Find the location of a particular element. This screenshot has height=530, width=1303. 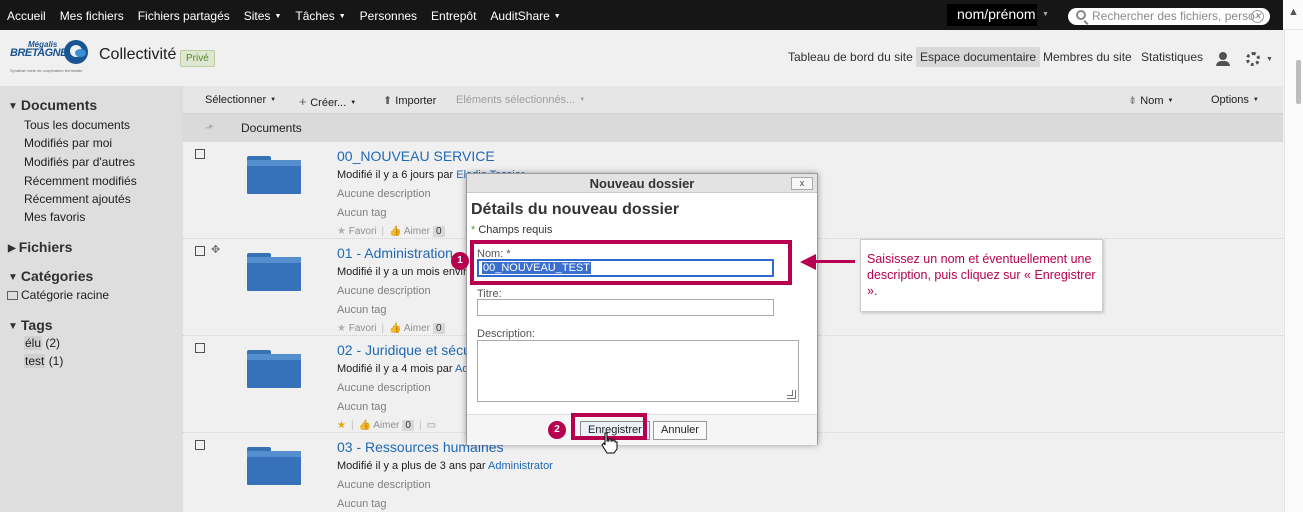

sidebar-fichiers-header: ▶ Fichiers is located at coordinates (40, 247).